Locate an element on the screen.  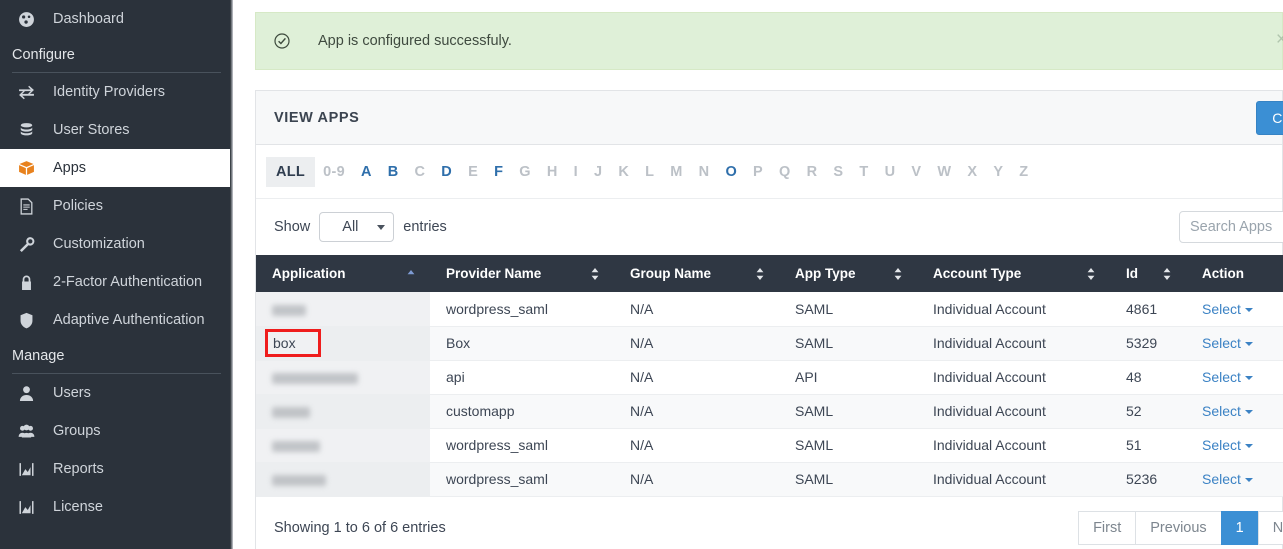
alpha-filter-o: O is located at coordinates (731, 172).